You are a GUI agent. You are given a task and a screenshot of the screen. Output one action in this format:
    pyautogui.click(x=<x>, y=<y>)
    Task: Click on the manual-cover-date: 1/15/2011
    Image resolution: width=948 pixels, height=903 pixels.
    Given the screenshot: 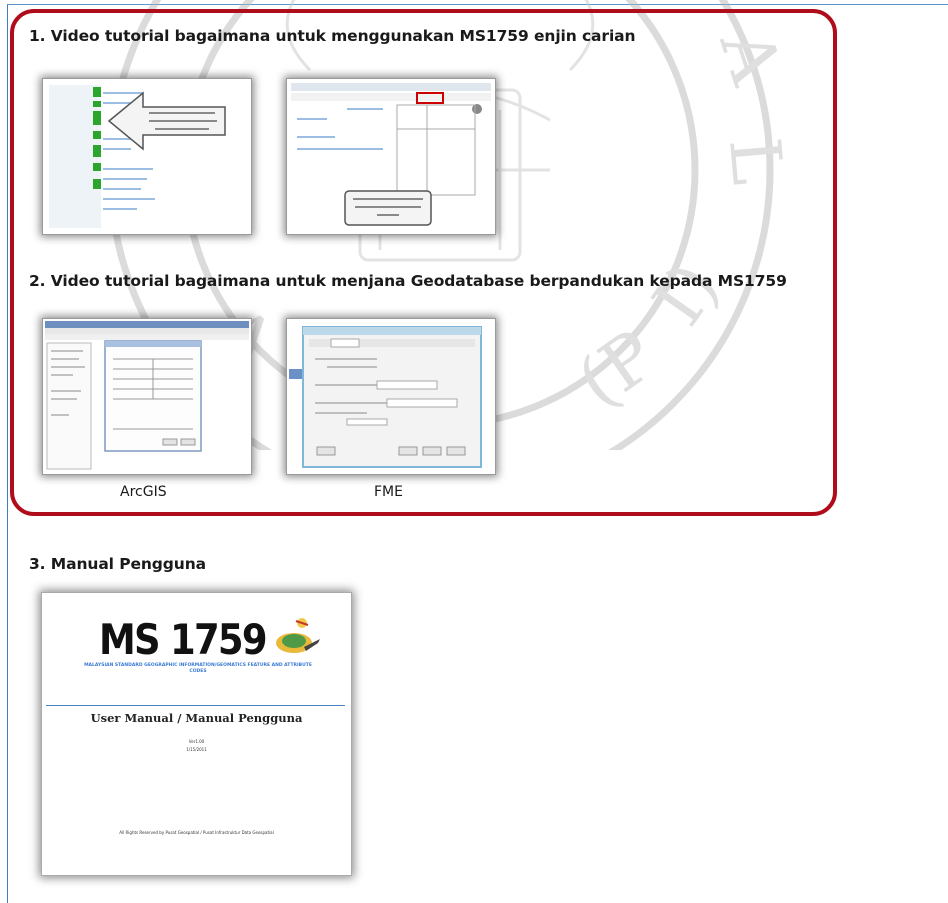 What is the action you would take?
    pyautogui.click(x=196, y=749)
    